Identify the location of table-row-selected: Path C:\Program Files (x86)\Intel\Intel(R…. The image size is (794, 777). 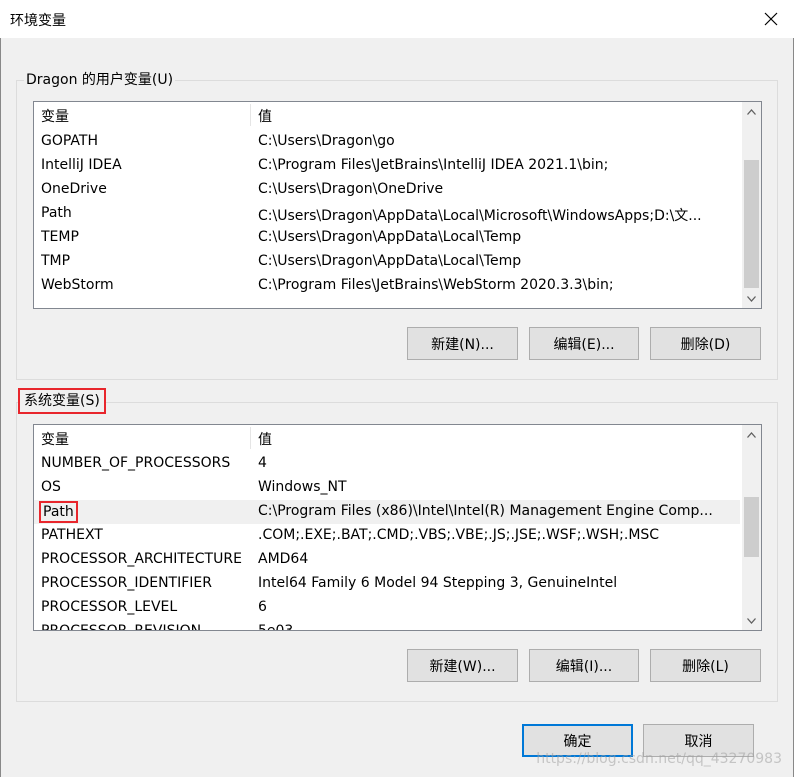
(387, 512).